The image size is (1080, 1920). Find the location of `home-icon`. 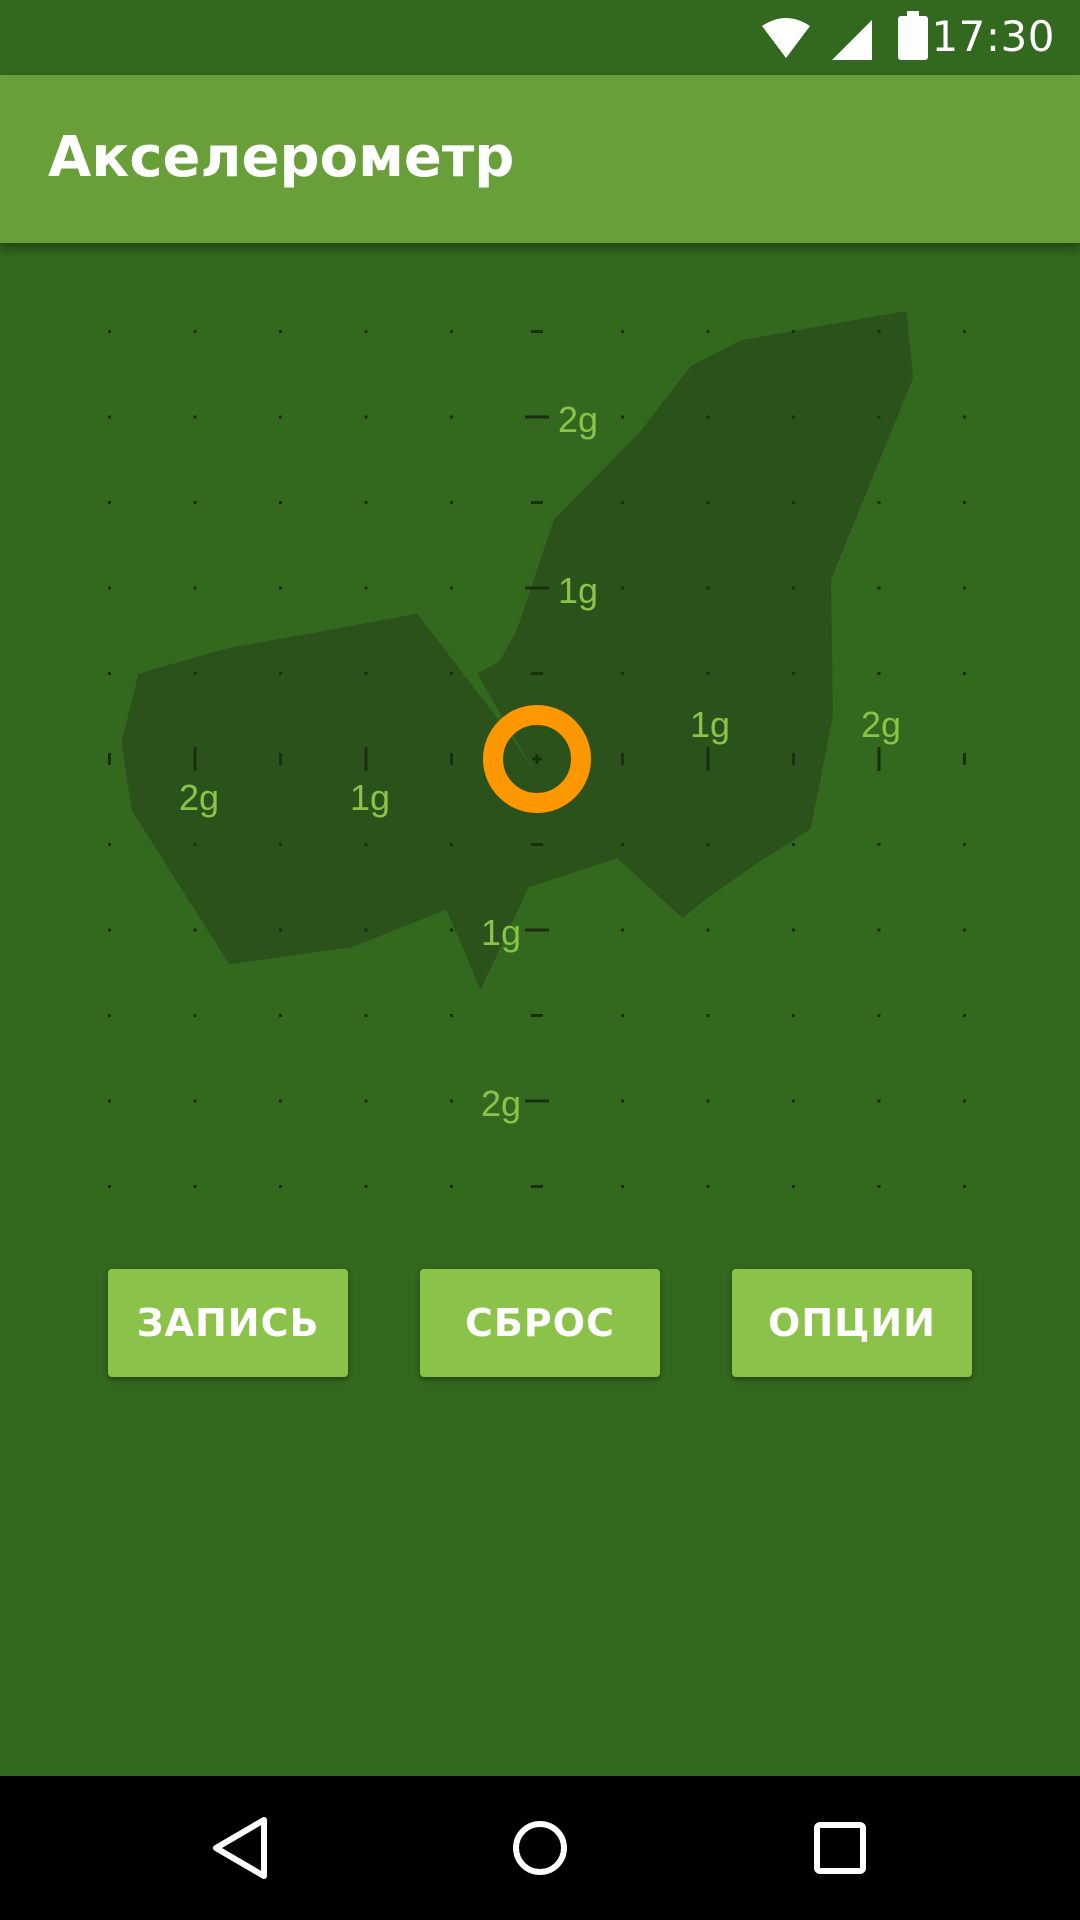

home-icon is located at coordinates (540, 1848).